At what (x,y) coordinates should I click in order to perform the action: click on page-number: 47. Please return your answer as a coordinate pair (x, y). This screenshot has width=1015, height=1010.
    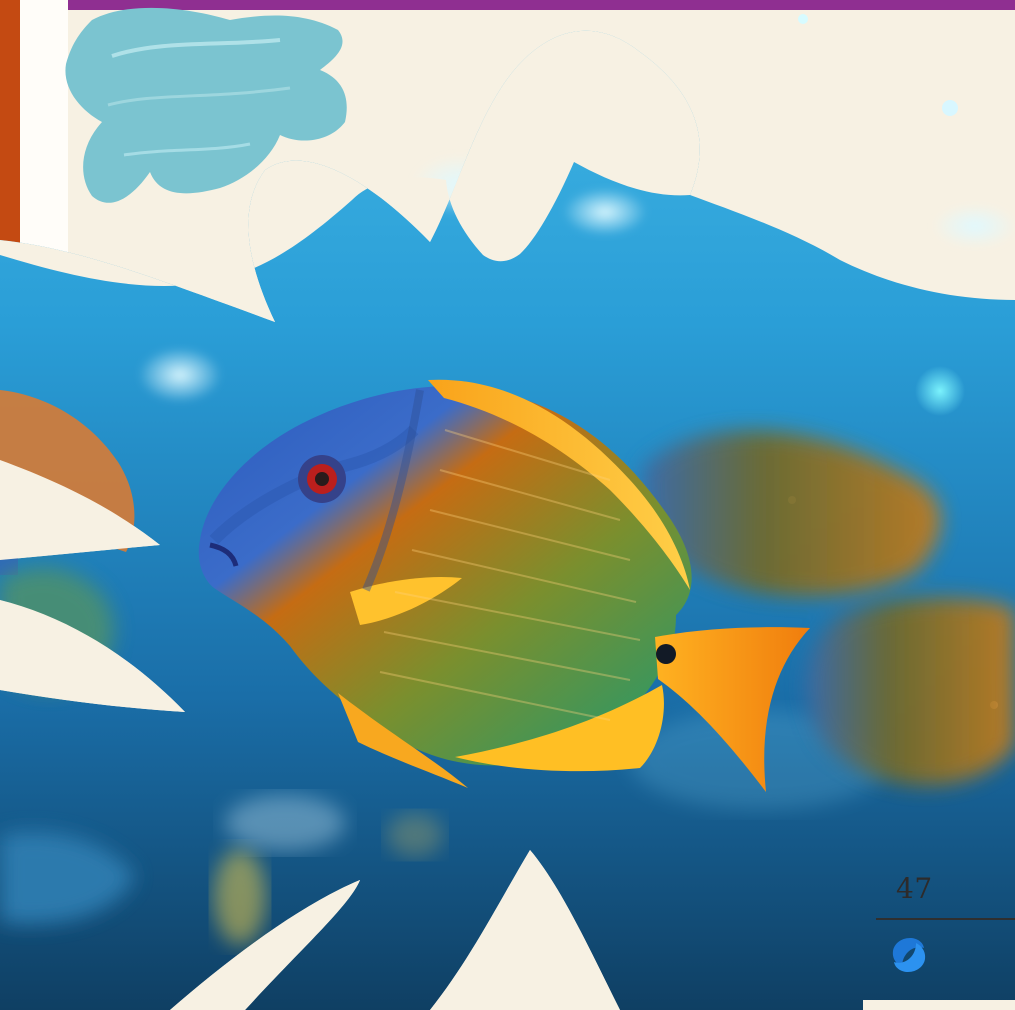
    Looking at the image, I should click on (914, 888).